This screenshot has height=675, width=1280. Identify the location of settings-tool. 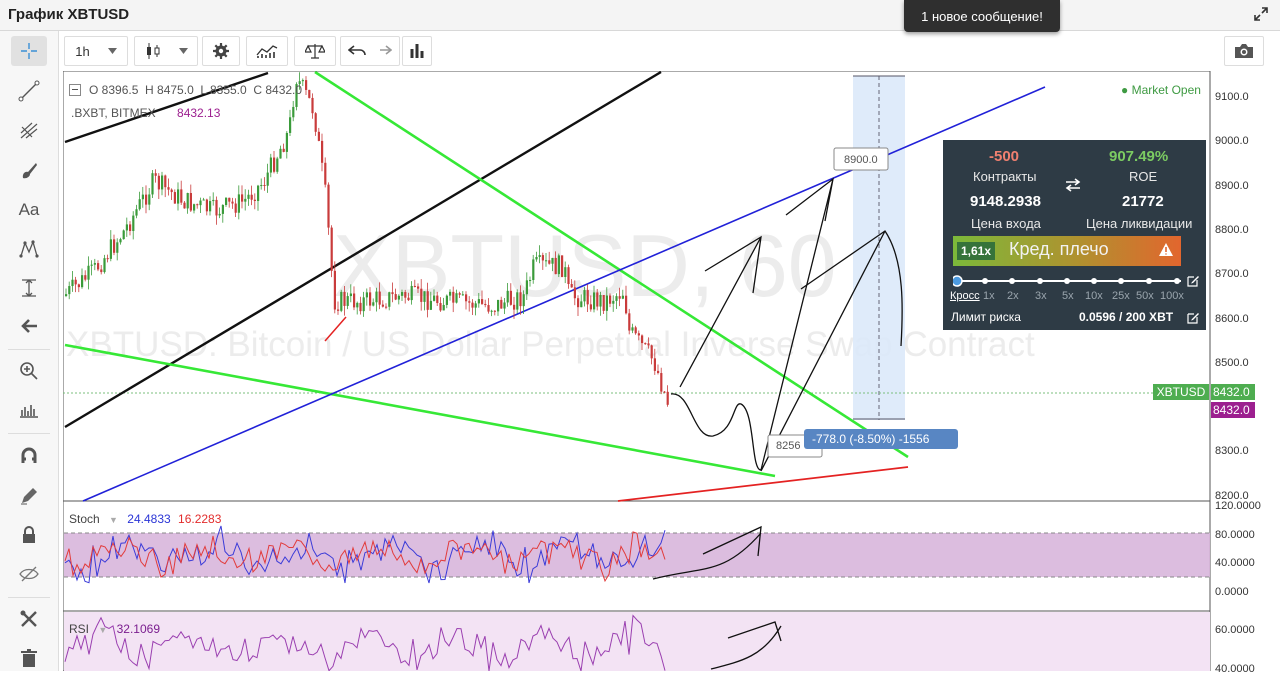
(29, 619).